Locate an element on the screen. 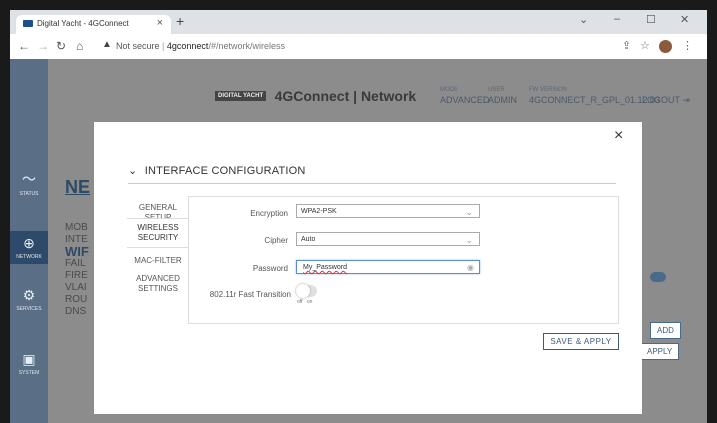  maximize-button: ☐ is located at coordinates (651, 19).